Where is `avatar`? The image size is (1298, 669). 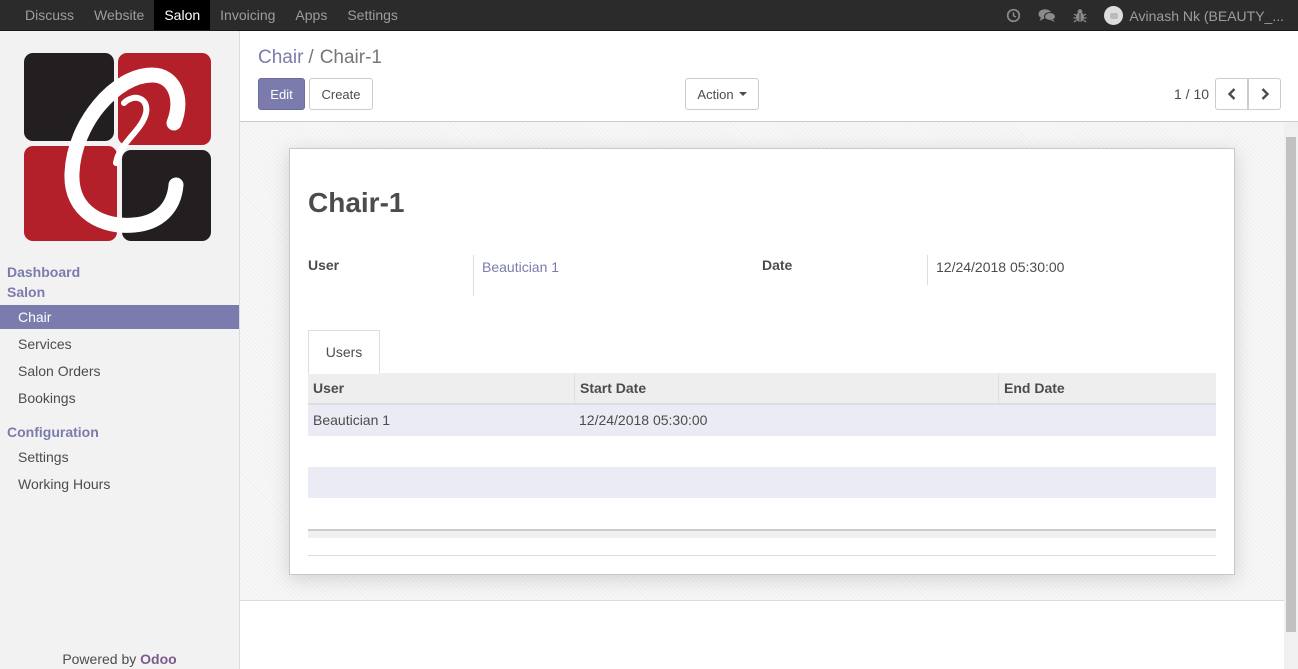
avatar is located at coordinates (1114, 15).